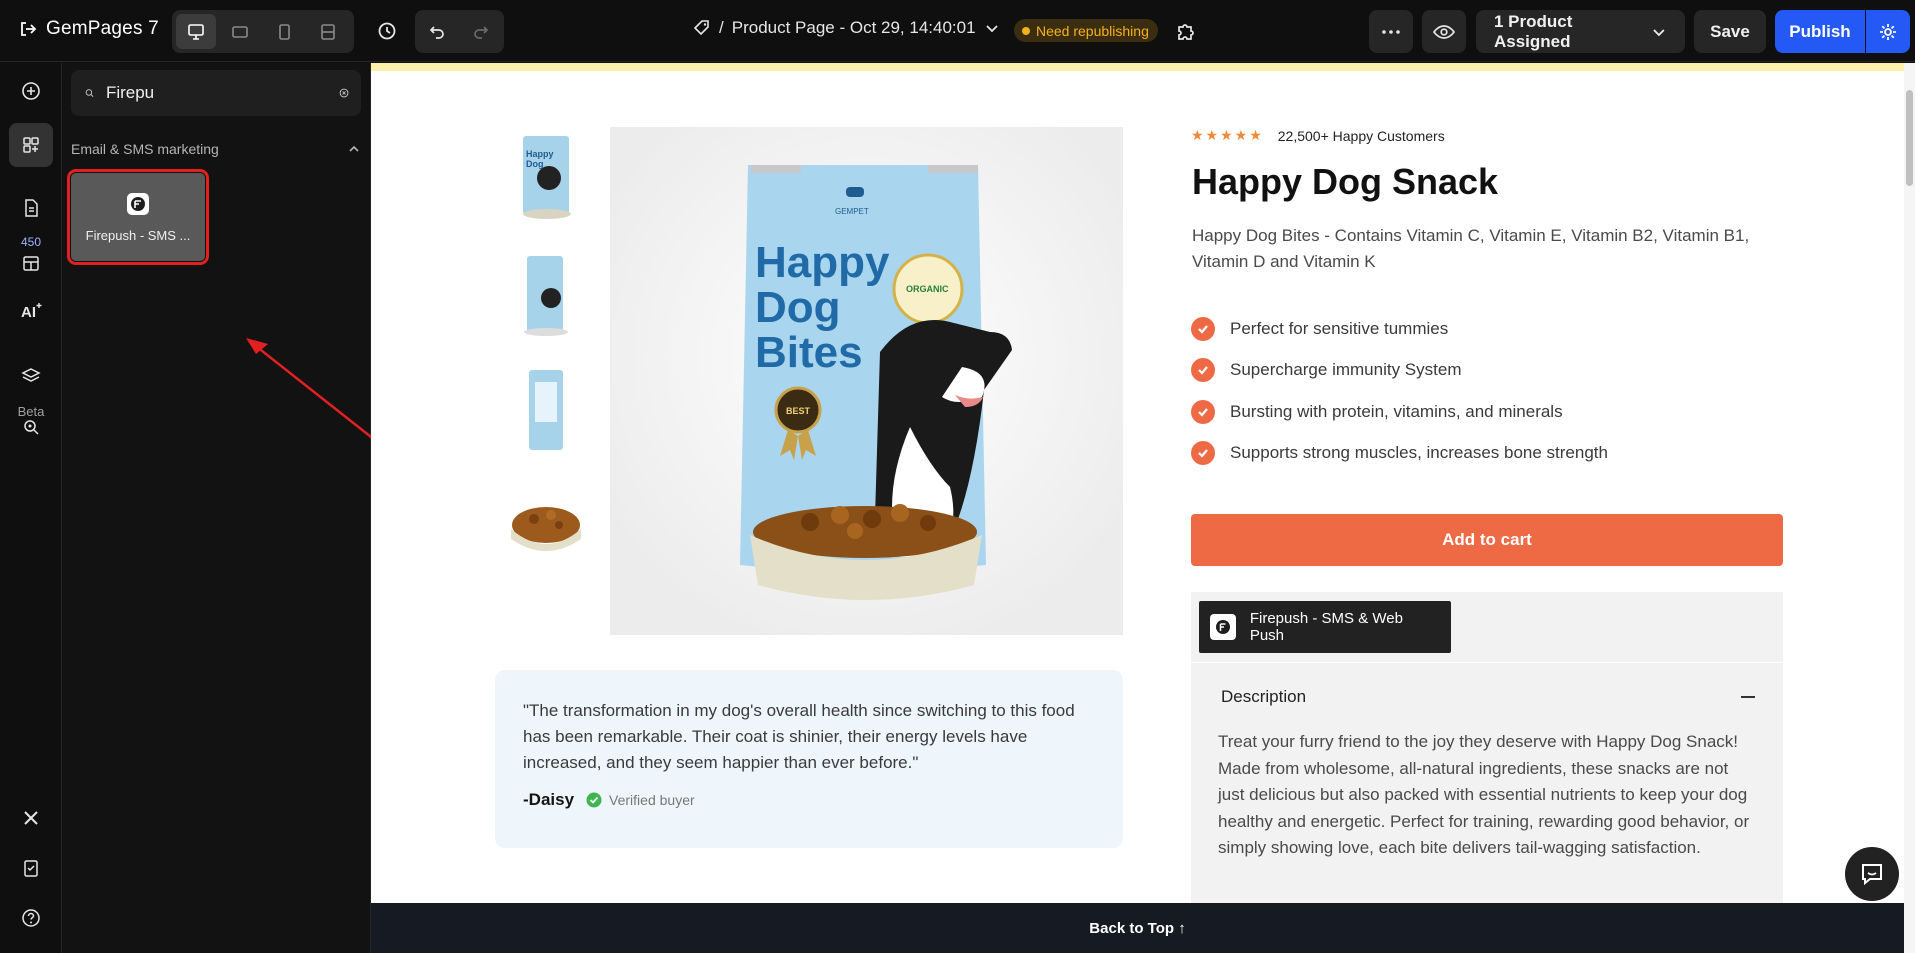 The width and height of the screenshot is (1915, 953). I want to click on add-element-button, so click(31, 91).